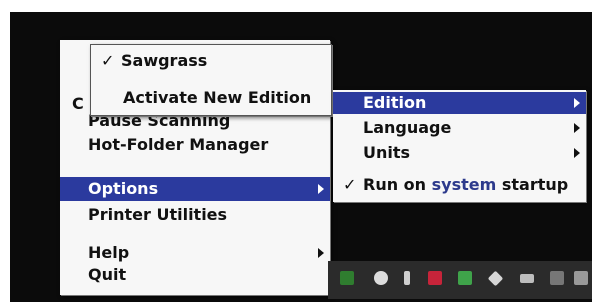 The image size is (592, 307). I want to click on menu-item-language: Language, so click(459, 128).